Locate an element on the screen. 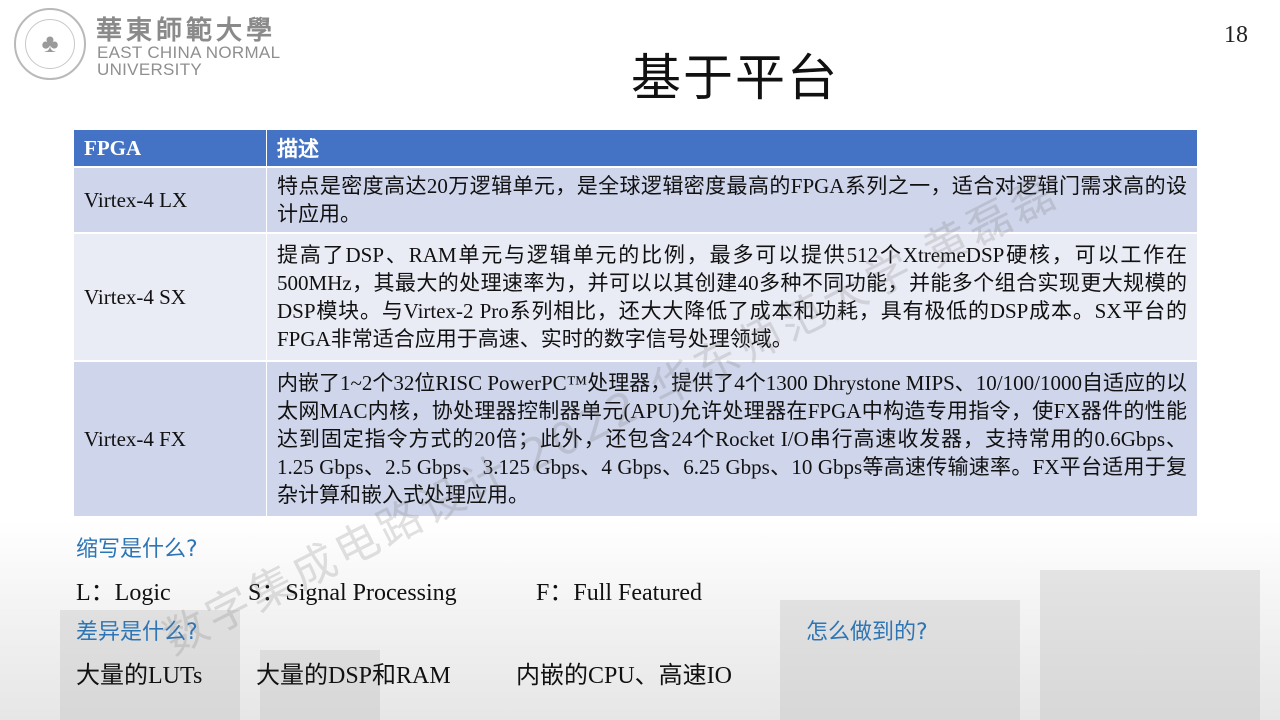 The image size is (1280, 720). question-how: 怎么做到的? is located at coordinates (867, 632).